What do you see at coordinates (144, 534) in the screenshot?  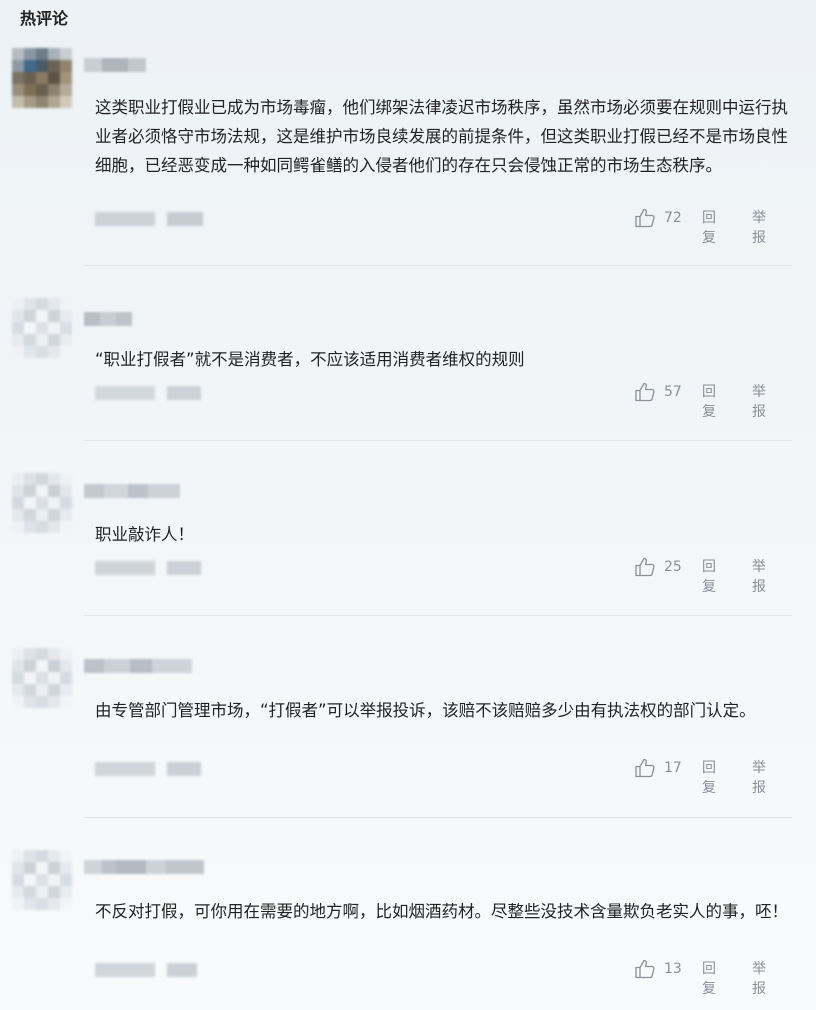 I see `comment-text: 职业敲诈人！` at bounding box center [144, 534].